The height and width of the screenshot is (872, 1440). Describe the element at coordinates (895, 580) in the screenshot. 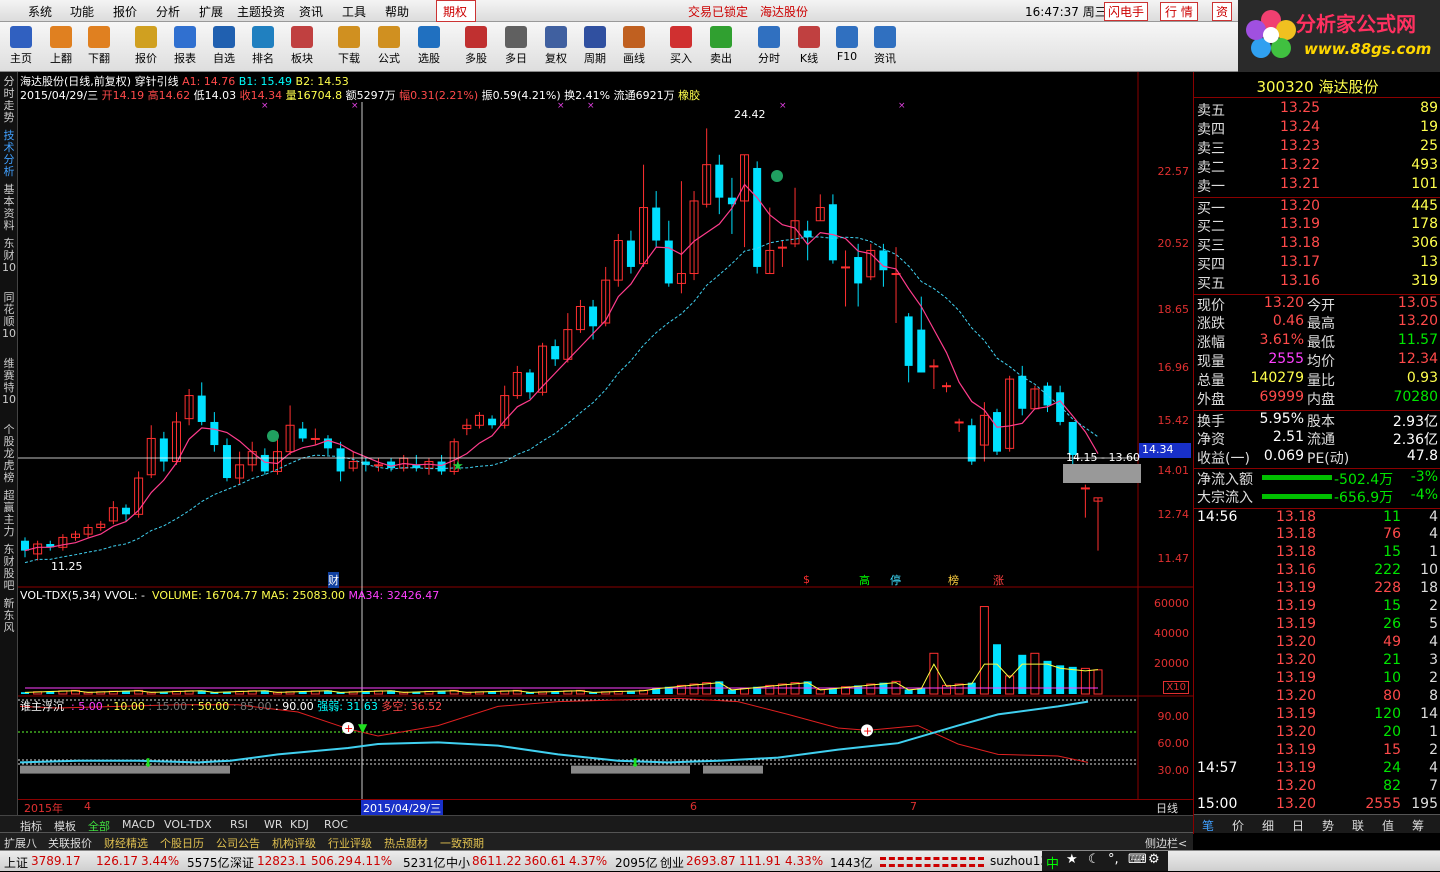

I see `marker-halt: 停` at that location.